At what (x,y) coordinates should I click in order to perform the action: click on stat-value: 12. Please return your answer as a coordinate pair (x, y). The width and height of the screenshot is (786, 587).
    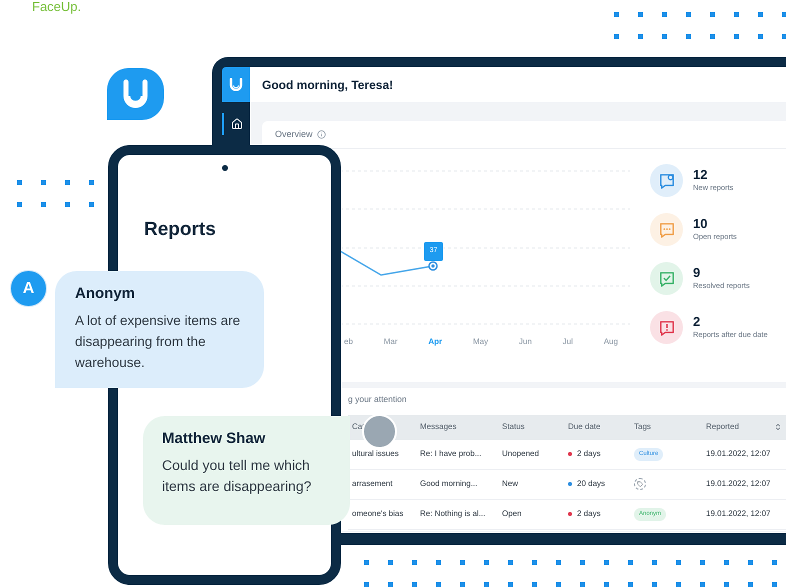
    Looking at the image, I should click on (700, 174).